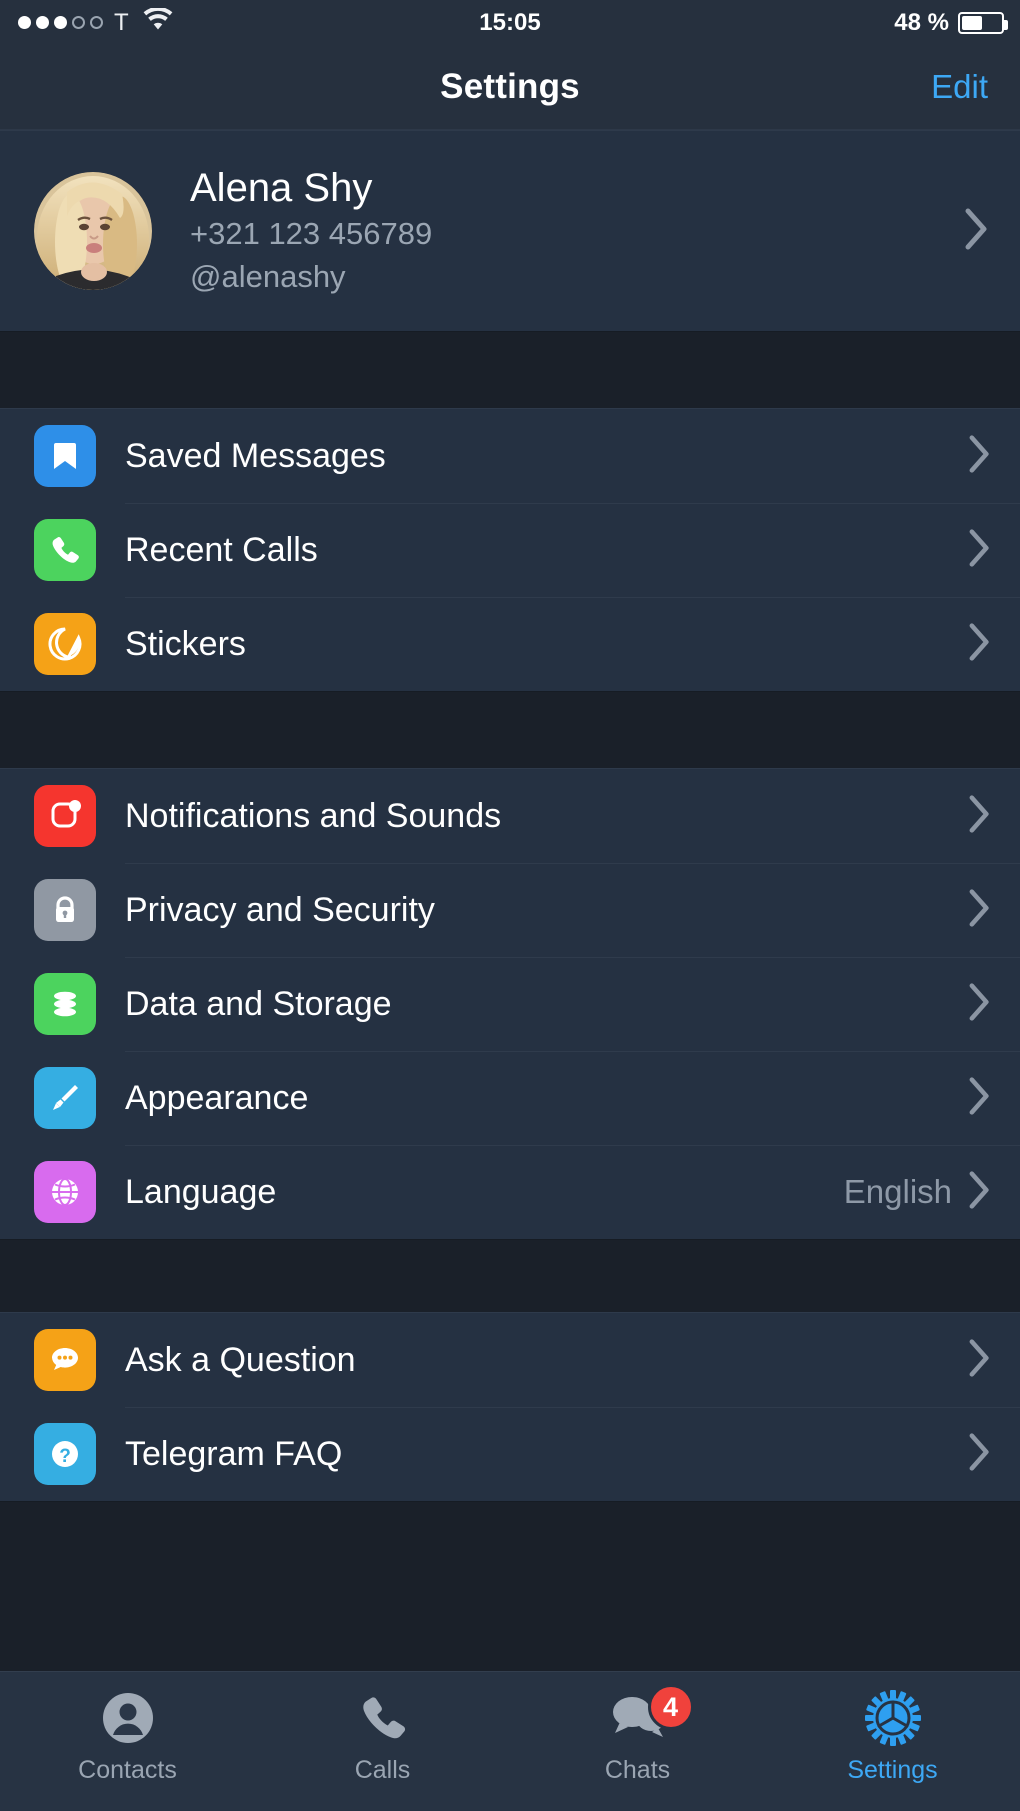 The height and width of the screenshot is (1811, 1020). I want to click on edit-button: Edit, so click(959, 87).